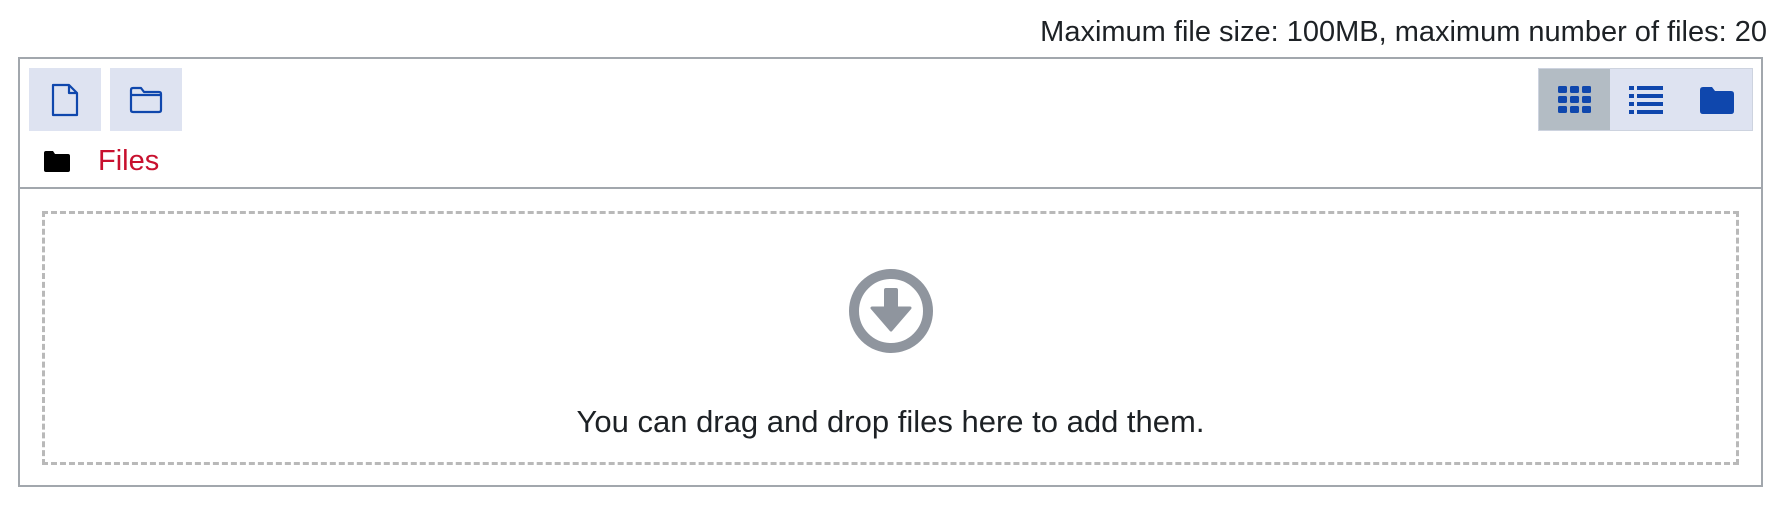 This screenshot has width=1783, height=505. I want to click on file-icon, so click(65, 99).